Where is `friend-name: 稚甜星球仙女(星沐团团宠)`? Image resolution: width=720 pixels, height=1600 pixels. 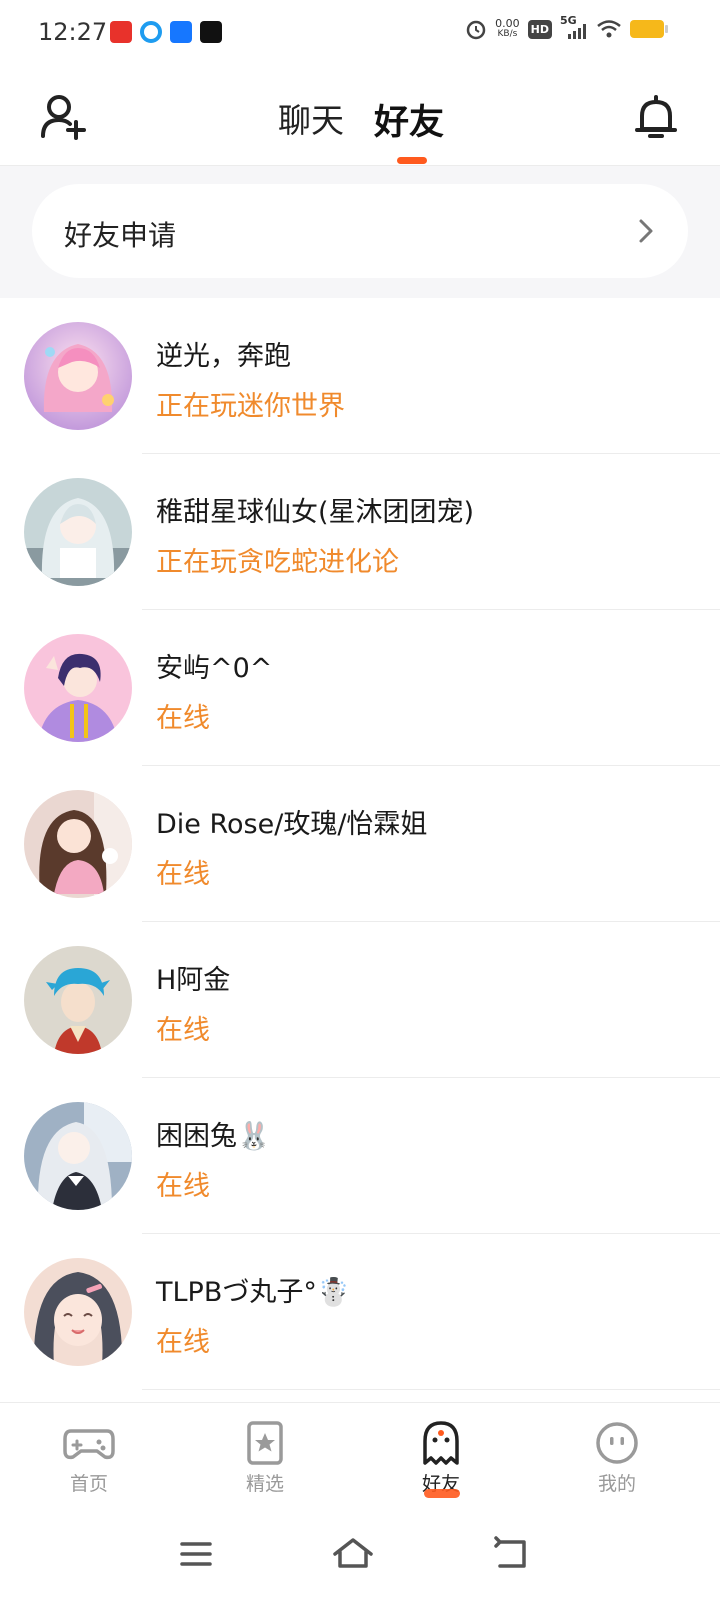
friend-name: 稚甜星球仙女(星沐团团宠) is located at coordinates (315, 512).